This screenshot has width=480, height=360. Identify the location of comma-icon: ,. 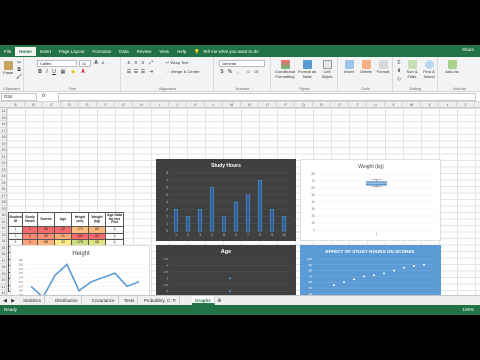
(238, 72).